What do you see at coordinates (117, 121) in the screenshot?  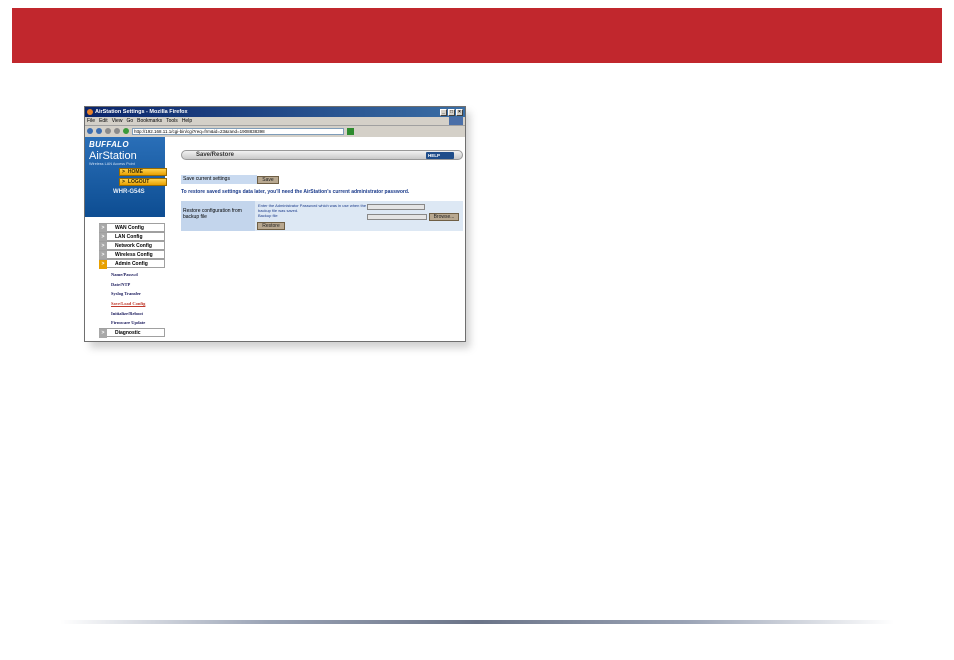 I see `menu-view: View` at bounding box center [117, 121].